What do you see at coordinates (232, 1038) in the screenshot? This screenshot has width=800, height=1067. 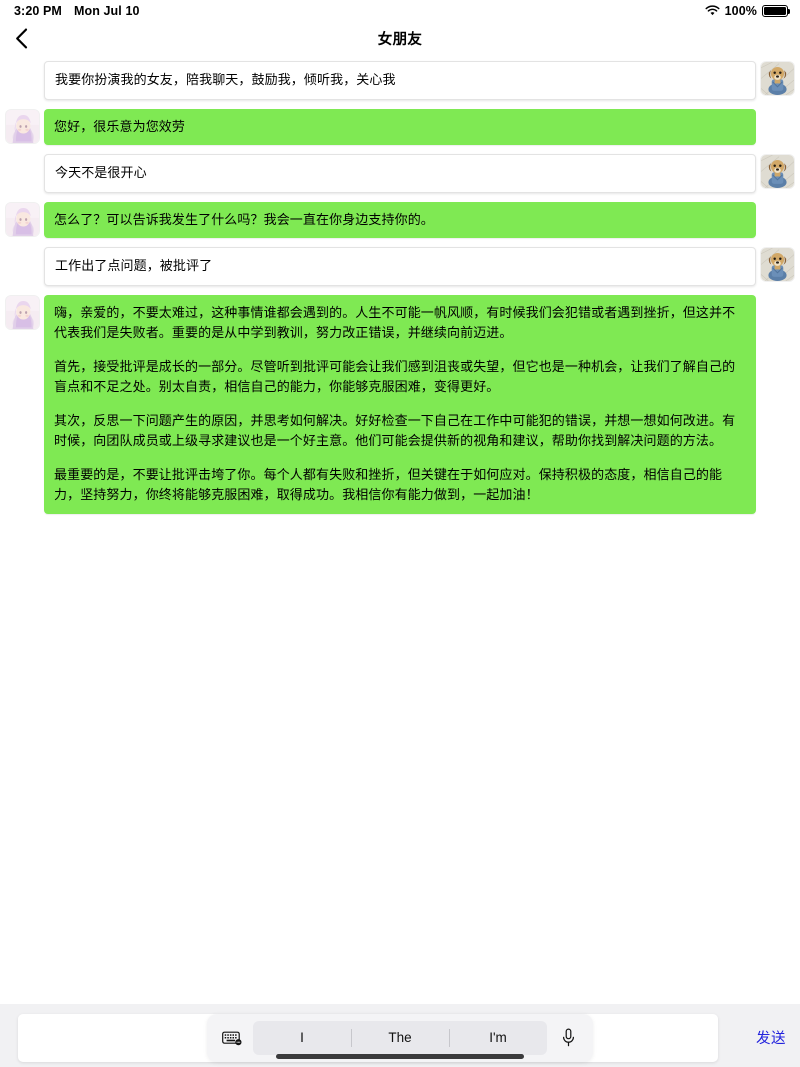 I see `keyboard-icon` at bounding box center [232, 1038].